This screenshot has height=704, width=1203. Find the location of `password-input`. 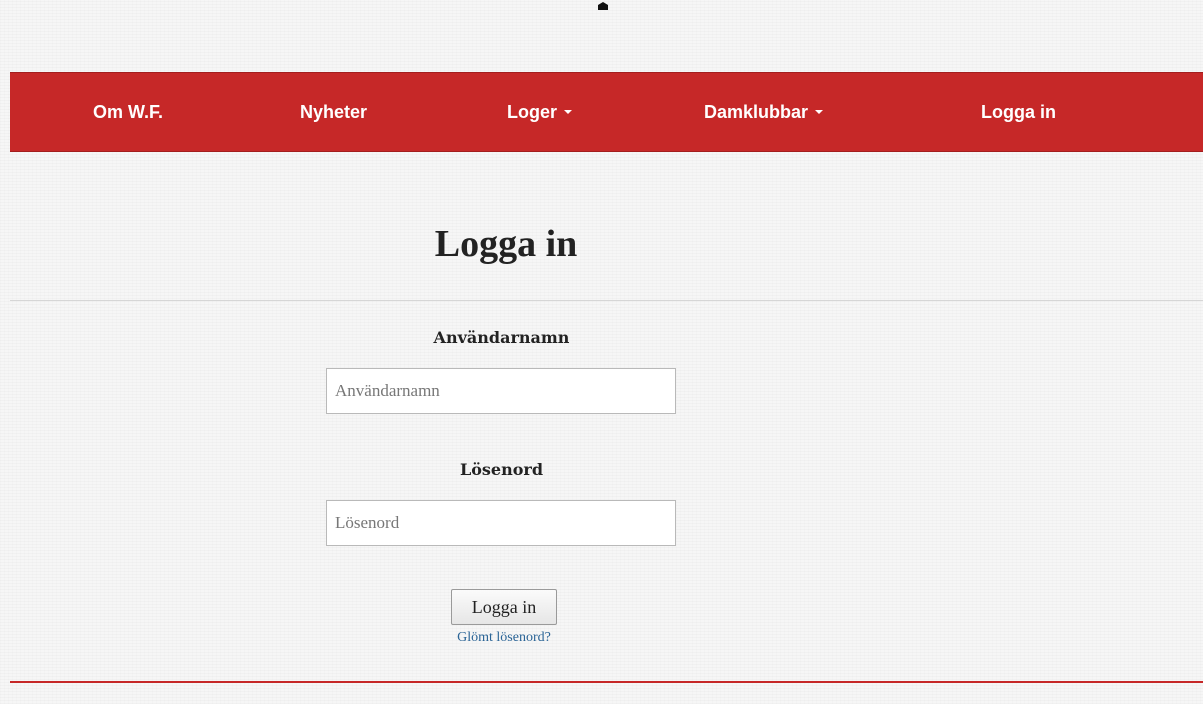

password-input is located at coordinates (501, 523).